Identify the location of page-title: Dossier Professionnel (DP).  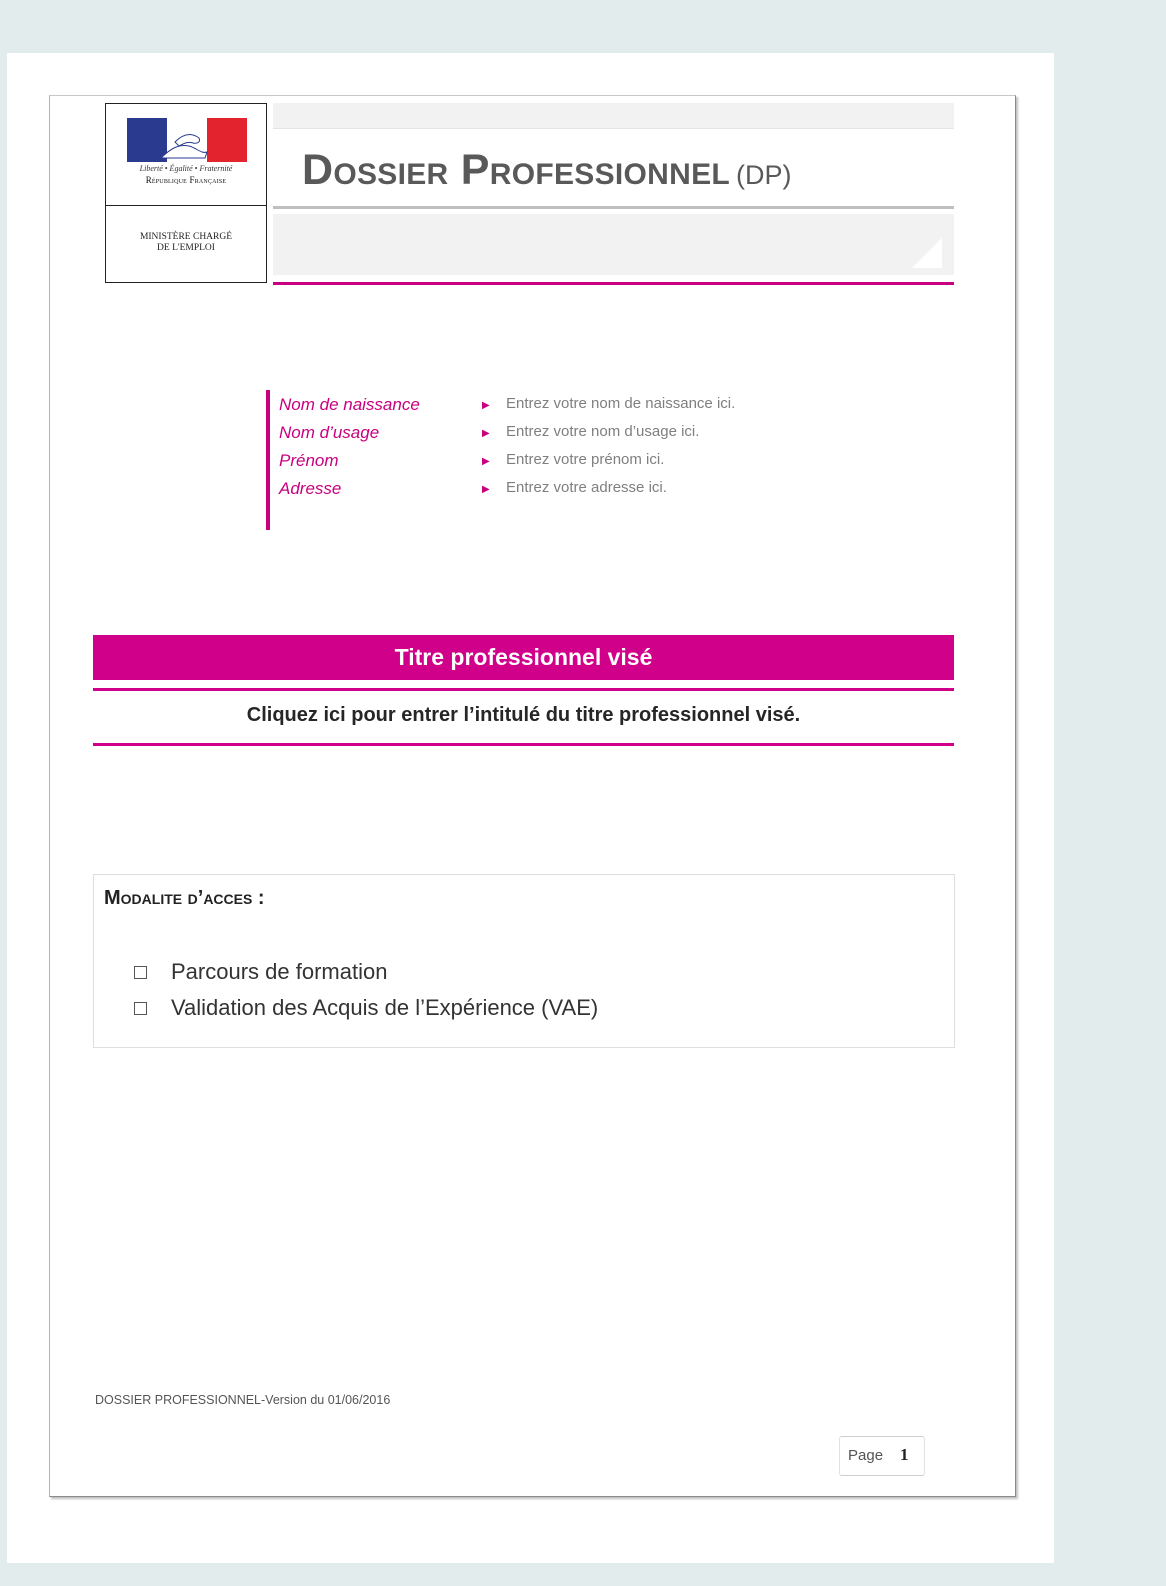
(627, 174).